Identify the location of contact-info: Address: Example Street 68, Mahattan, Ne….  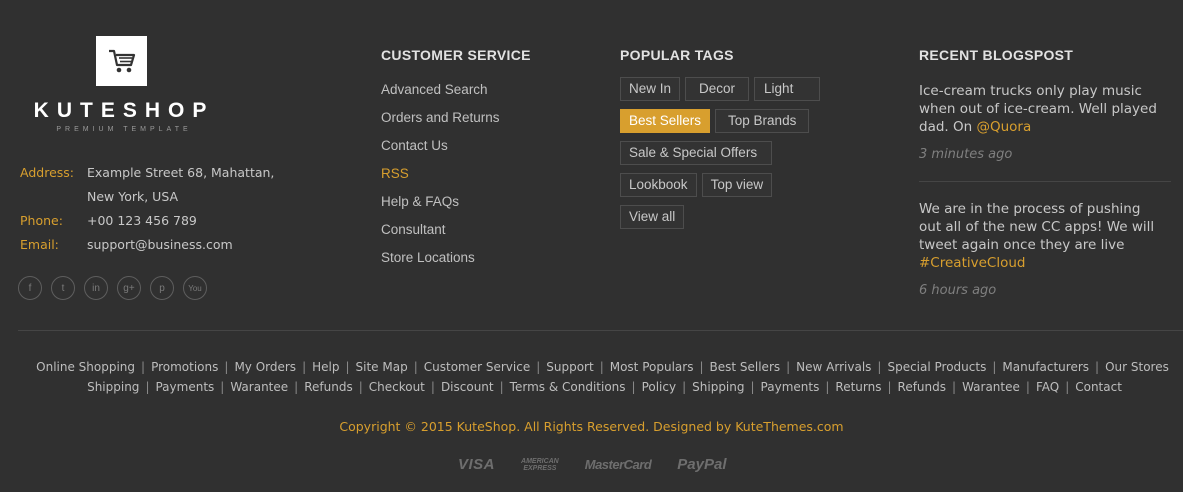
(147, 208).